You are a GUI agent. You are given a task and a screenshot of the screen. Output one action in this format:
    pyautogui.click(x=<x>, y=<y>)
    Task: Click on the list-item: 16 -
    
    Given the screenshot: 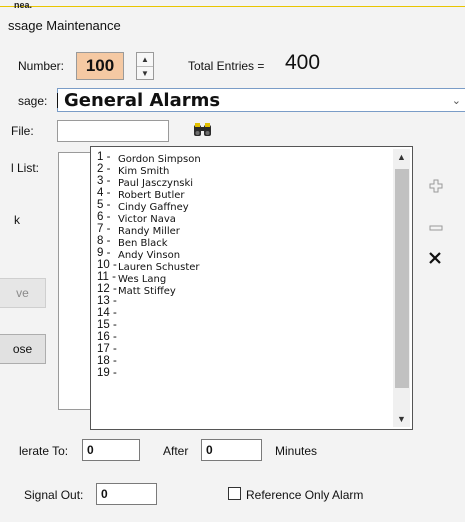 What is the action you would take?
    pyautogui.click(x=241, y=337)
    